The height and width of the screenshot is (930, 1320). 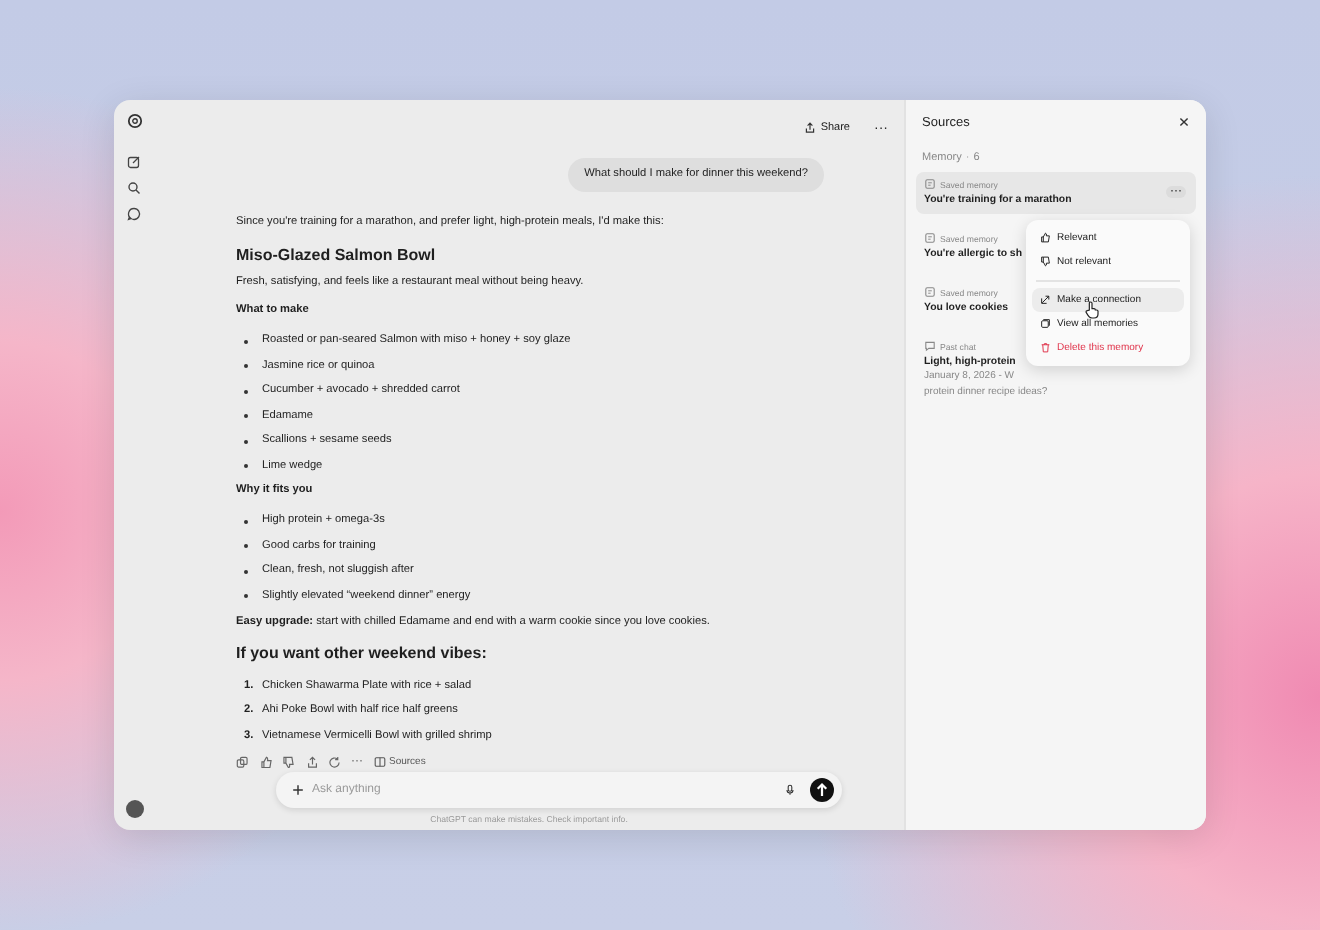 What do you see at coordinates (362, 654) in the screenshot?
I see `answer-heading: If you want other weekend vibes:` at bounding box center [362, 654].